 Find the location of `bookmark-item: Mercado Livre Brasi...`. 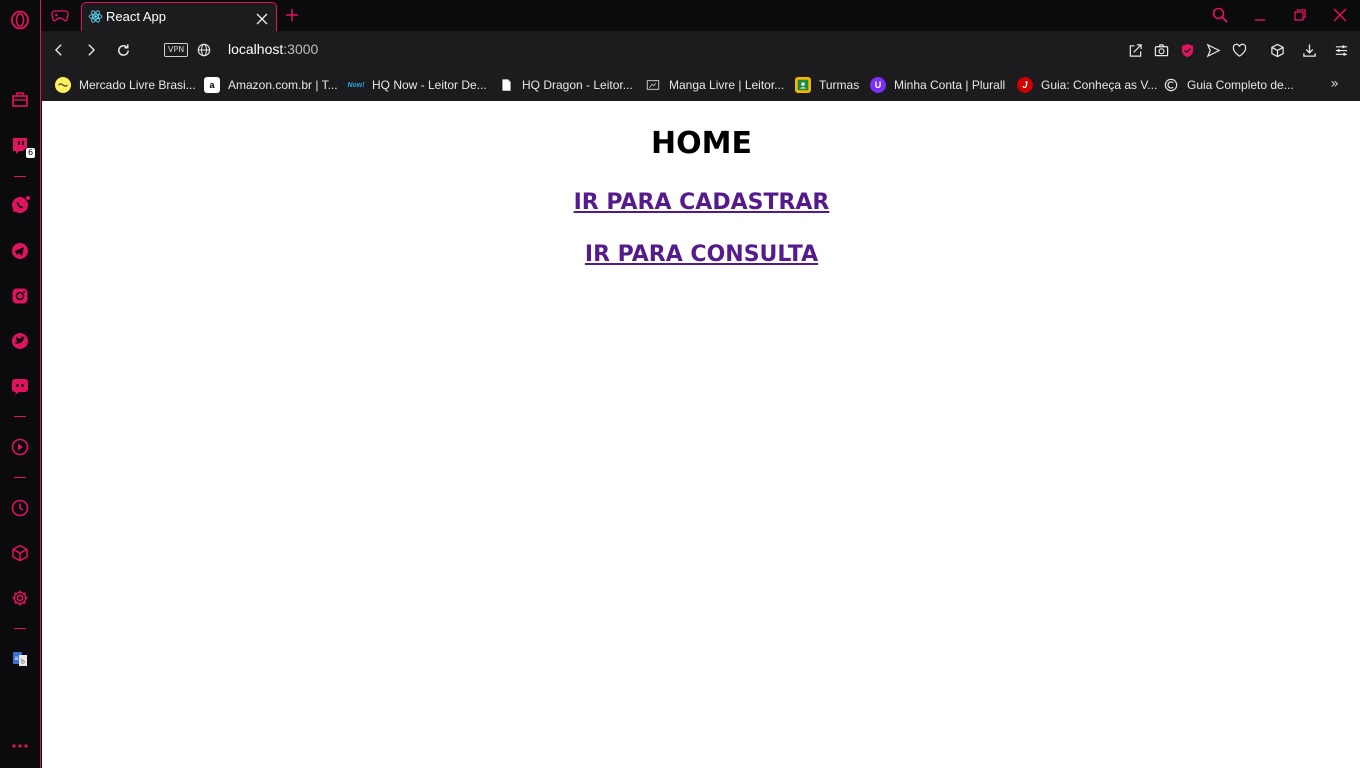

bookmark-item: Mercado Livre Brasi... is located at coordinates (125, 85).